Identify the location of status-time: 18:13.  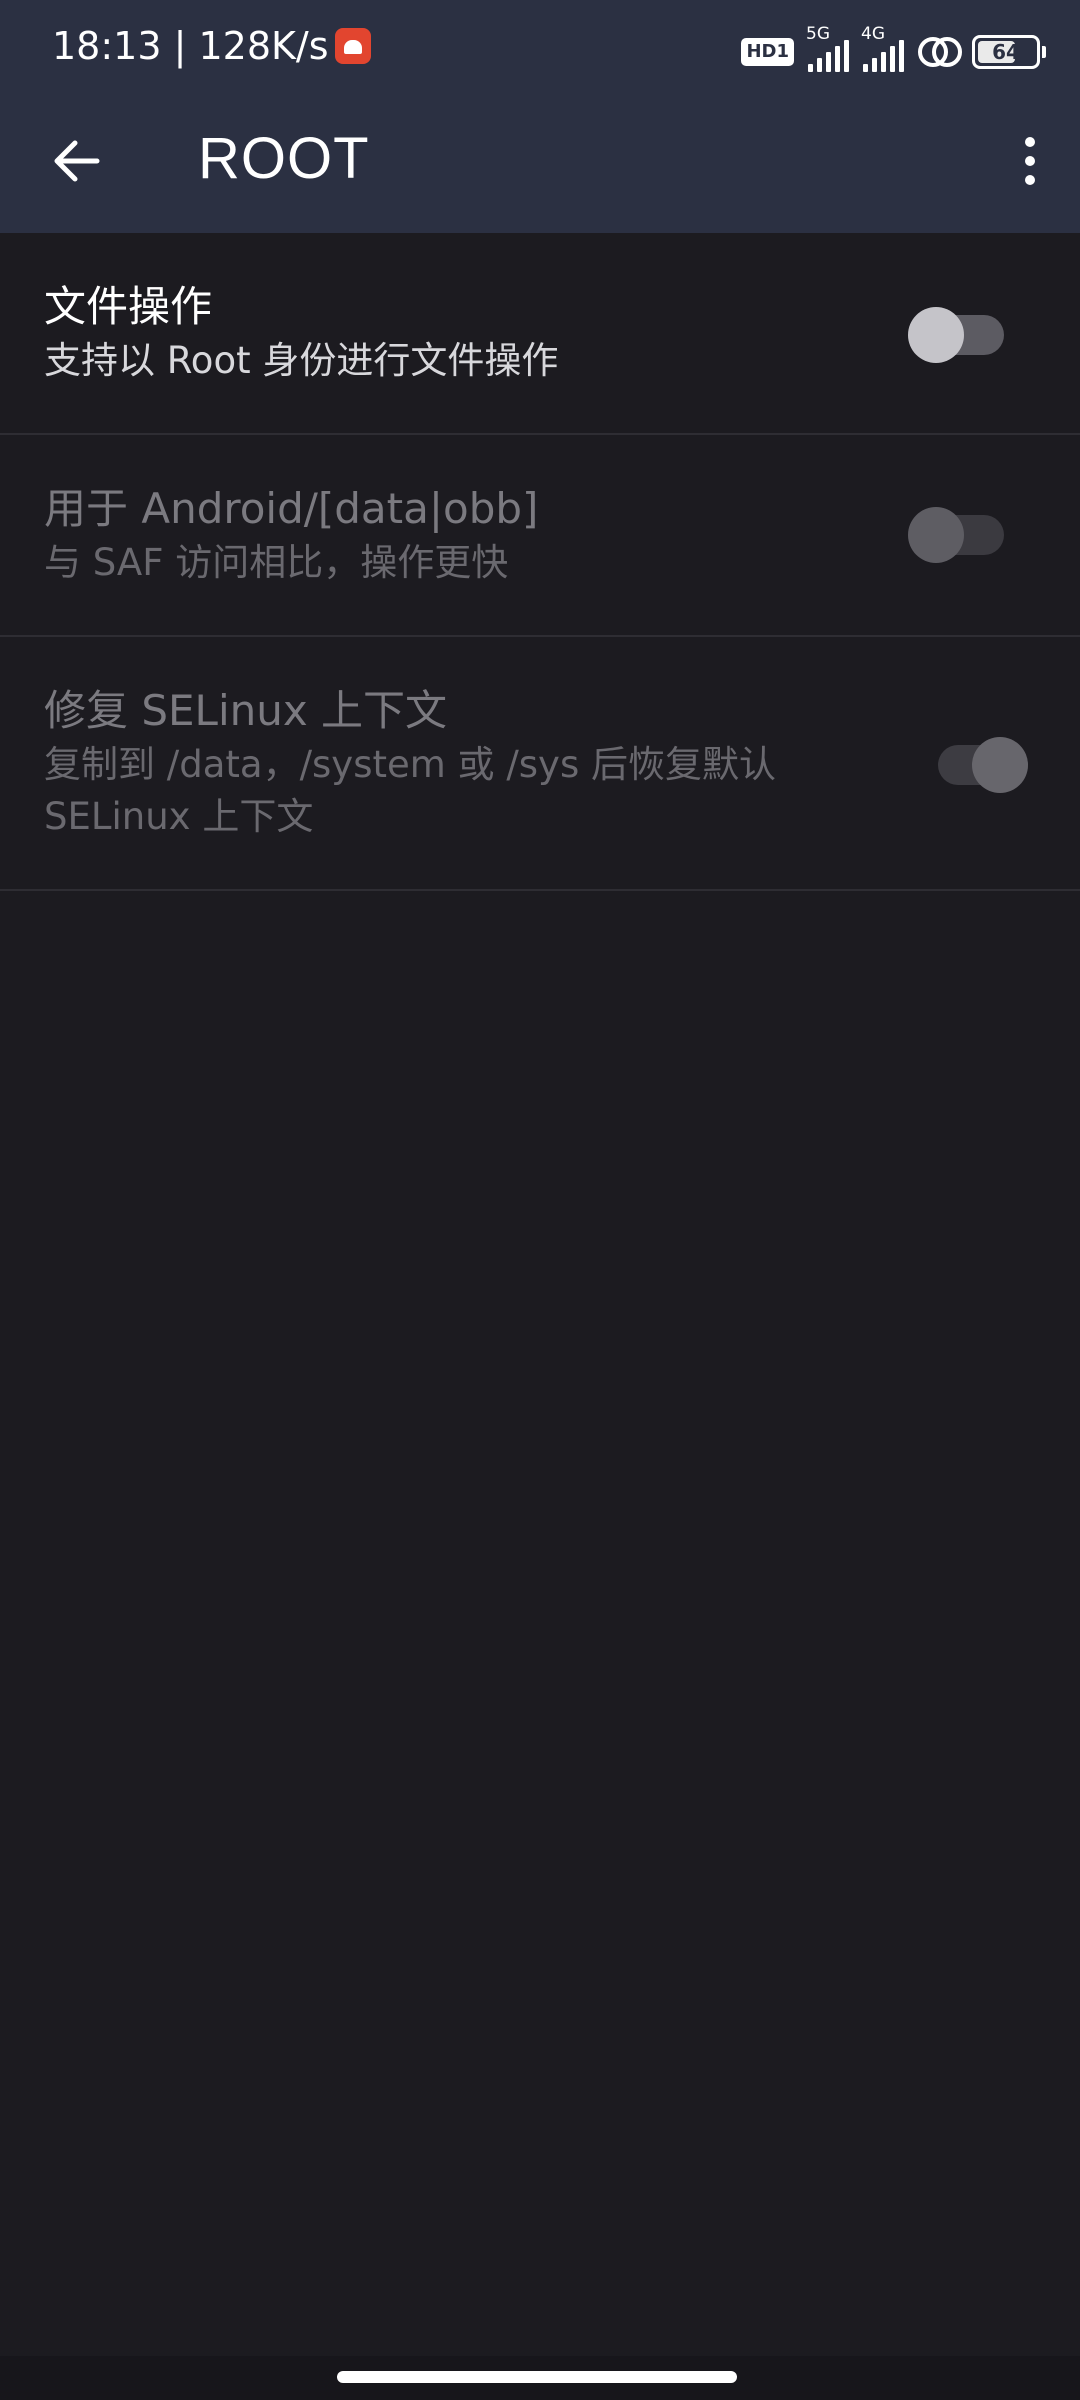
(107, 46).